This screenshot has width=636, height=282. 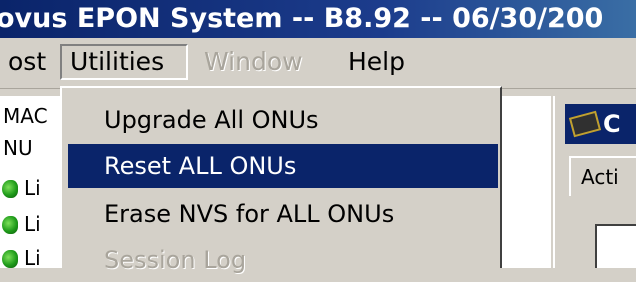 I want to click on menu-item-erase-nvs-all-onus: Erase NVS for ALL ONUs, so click(x=283, y=214).